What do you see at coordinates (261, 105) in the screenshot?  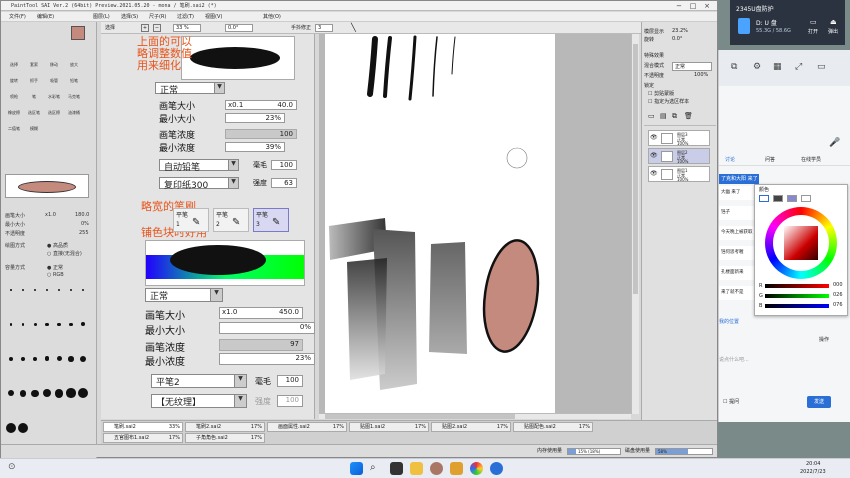 I see `upper-size-field: x0.1 40.0` at bounding box center [261, 105].